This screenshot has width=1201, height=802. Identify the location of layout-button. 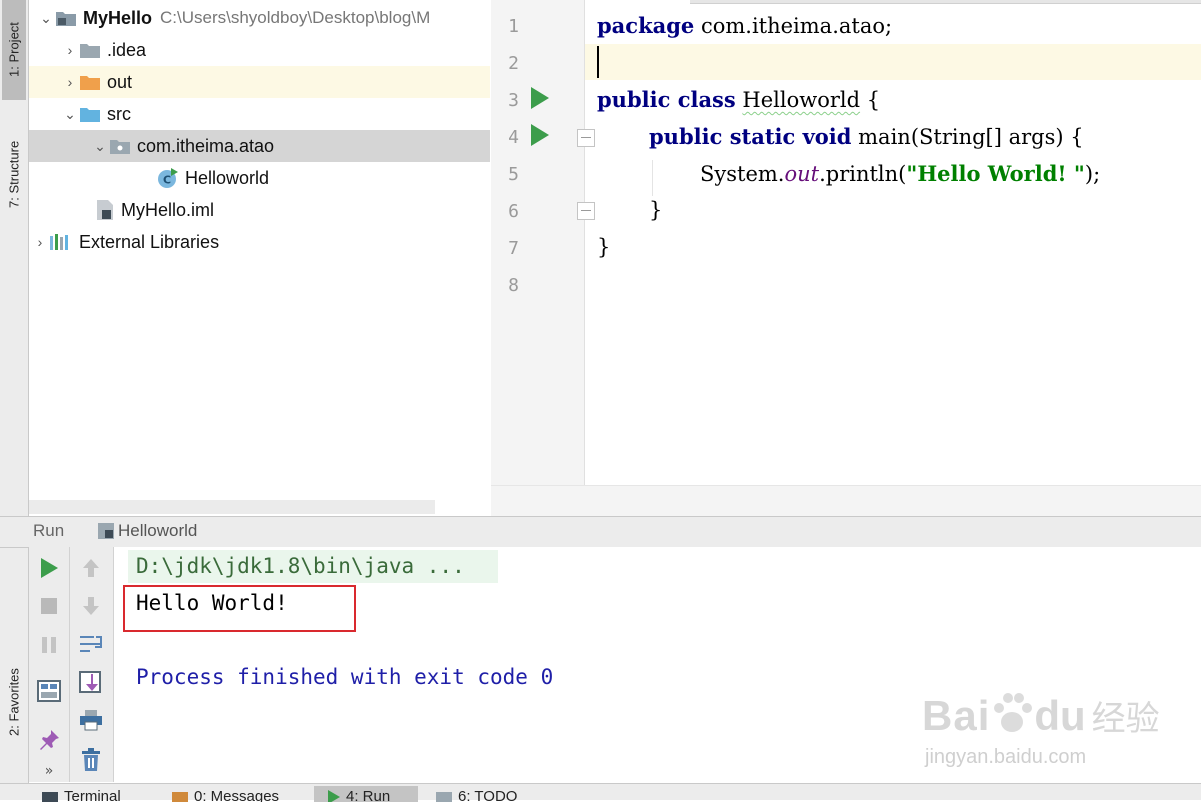
(49, 691).